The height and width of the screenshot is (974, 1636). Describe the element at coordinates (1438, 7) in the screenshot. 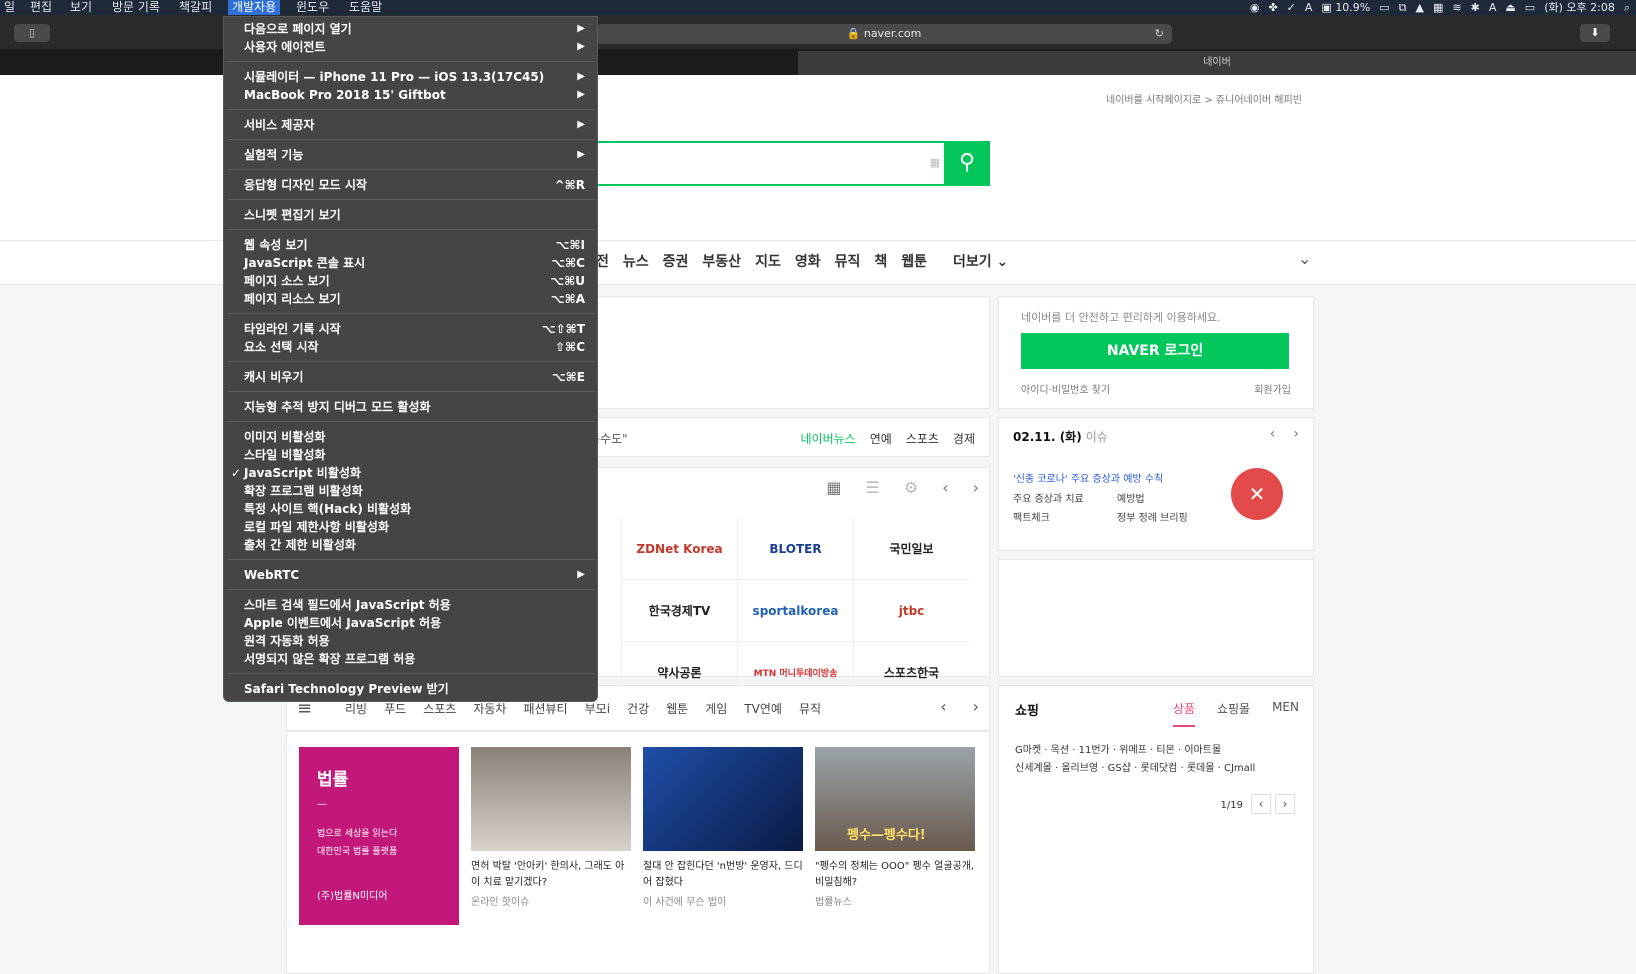

I see `grid-icon: ▦` at that location.